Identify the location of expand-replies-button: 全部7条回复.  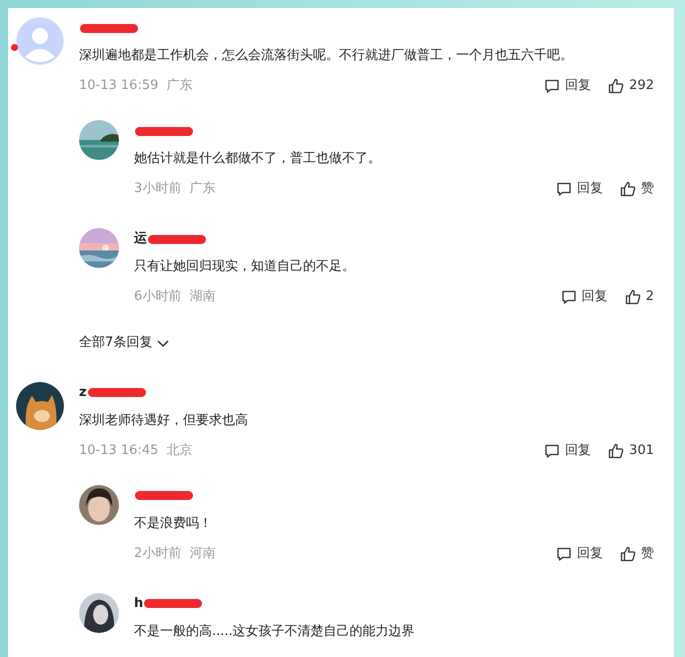
(124, 342).